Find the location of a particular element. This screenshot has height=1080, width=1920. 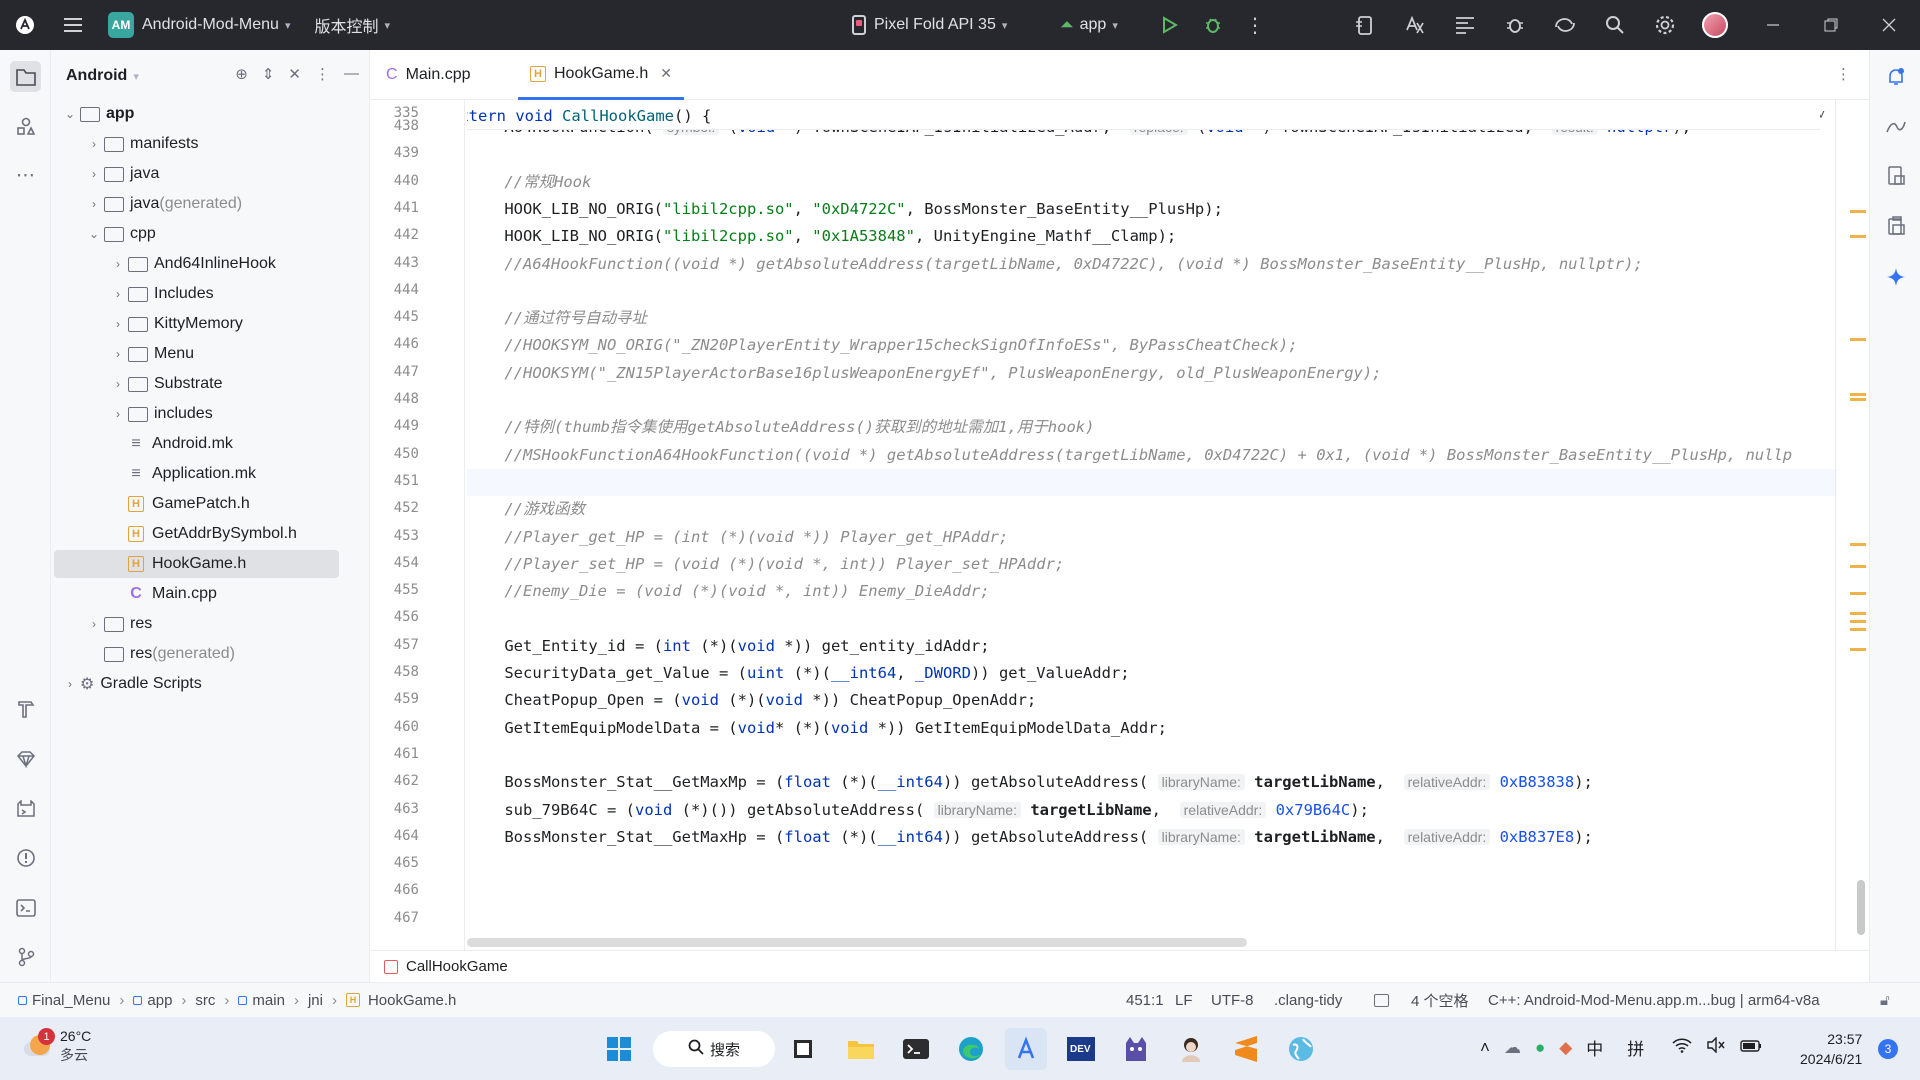

wifi-icon is located at coordinates (1682, 1047).